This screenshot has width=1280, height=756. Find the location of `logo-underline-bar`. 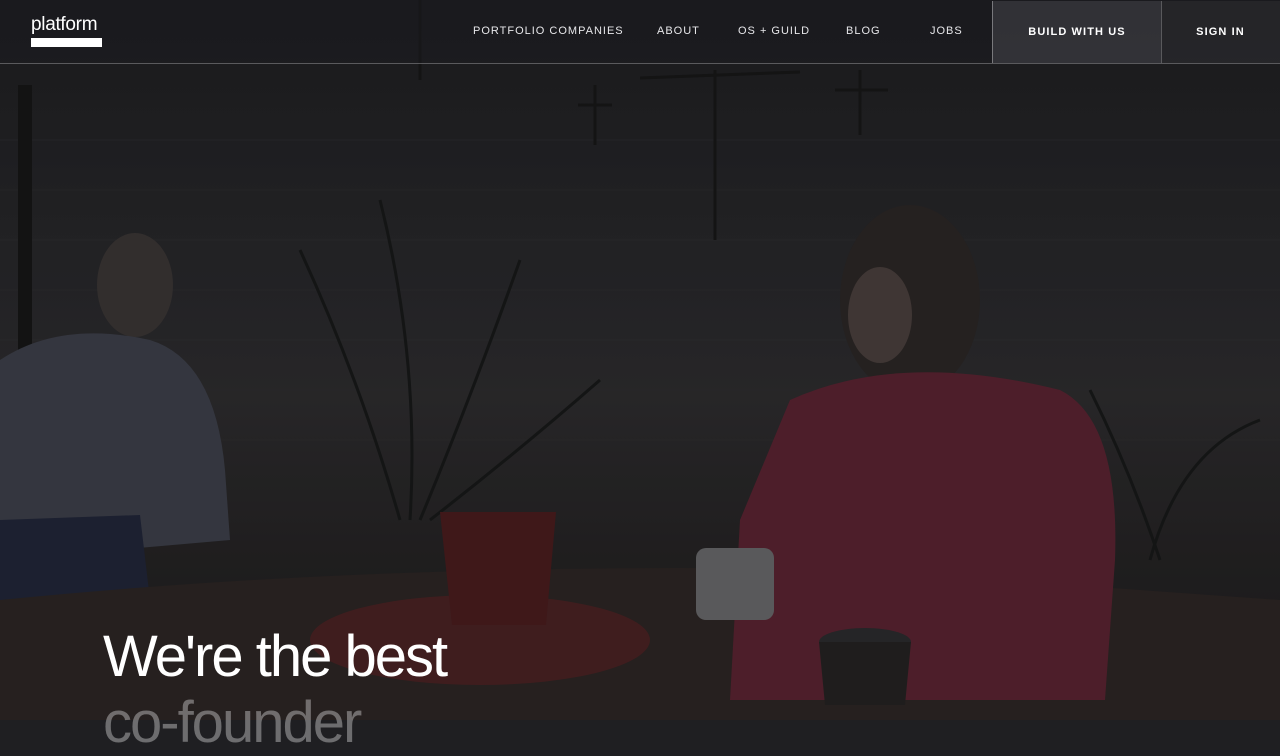

logo-underline-bar is located at coordinates (66, 42).